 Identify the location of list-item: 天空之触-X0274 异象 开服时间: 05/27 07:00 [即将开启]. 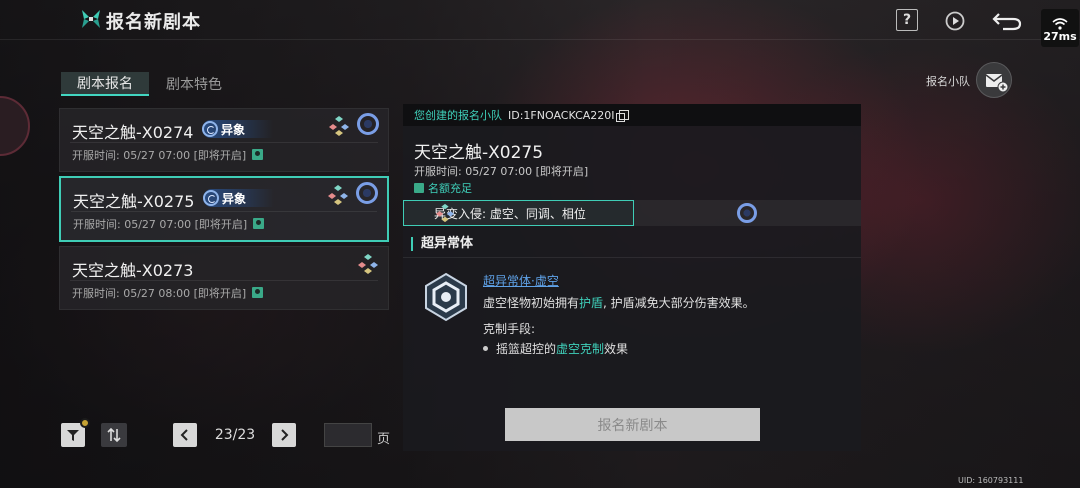
(224, 140).